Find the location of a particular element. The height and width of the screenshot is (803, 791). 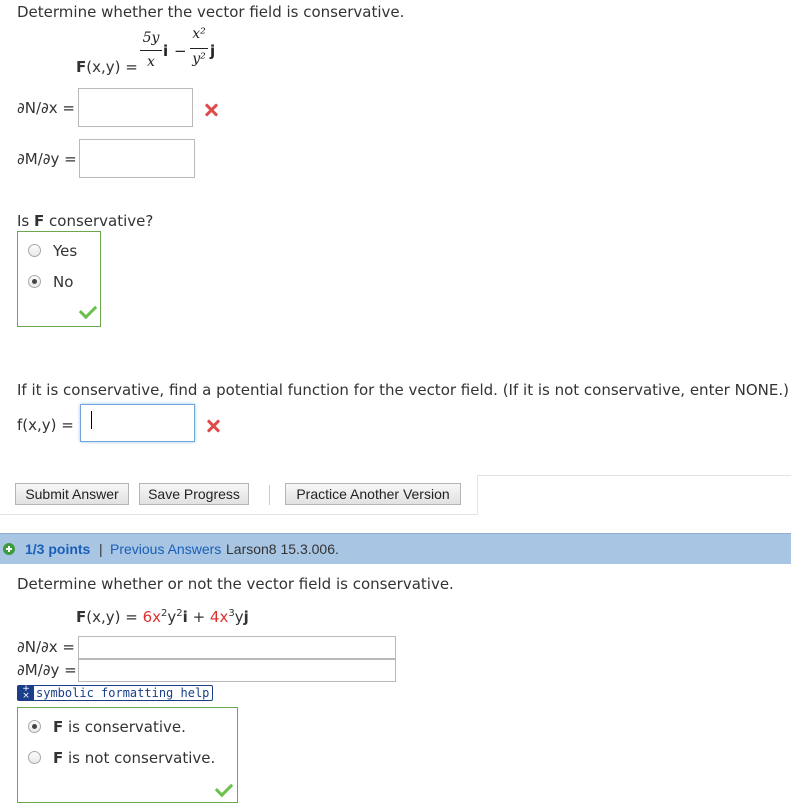

q1-term1-fraction-bar is located at coordinates (151, 50).